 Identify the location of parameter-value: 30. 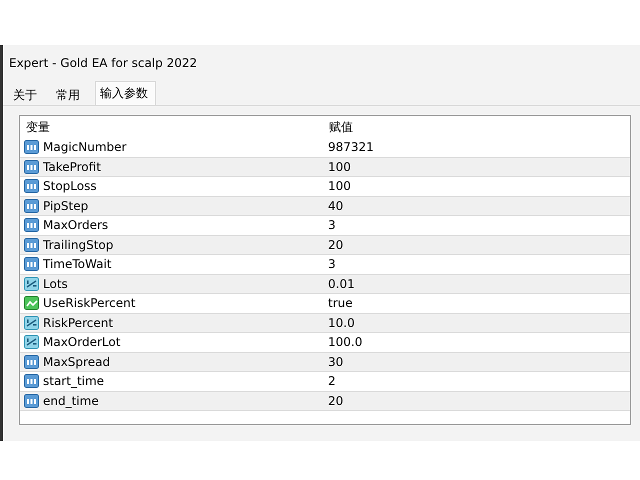
(336, 361).